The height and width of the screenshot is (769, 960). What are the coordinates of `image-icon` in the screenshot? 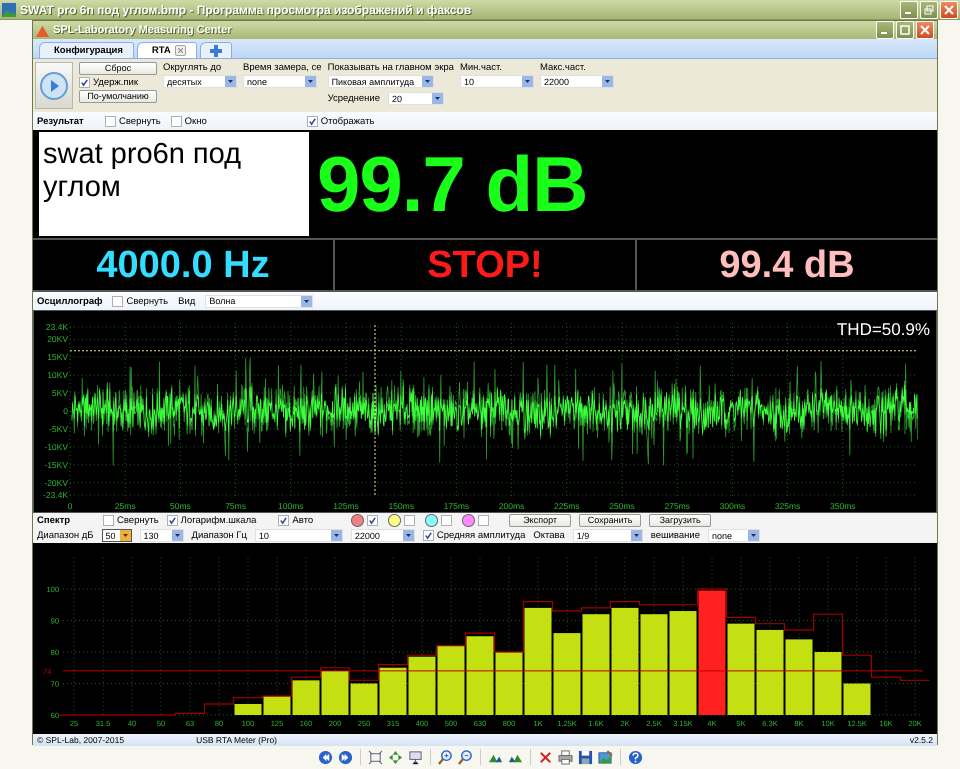 It's located at (9, 9).